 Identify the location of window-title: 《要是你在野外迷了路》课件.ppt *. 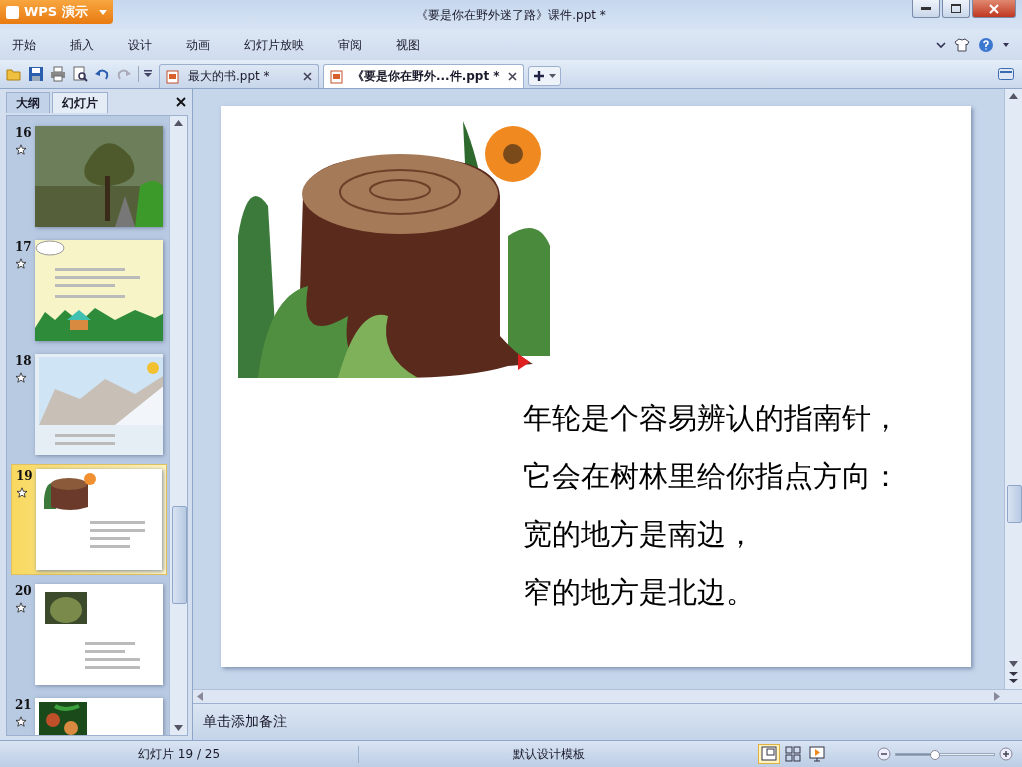
(511, 15).